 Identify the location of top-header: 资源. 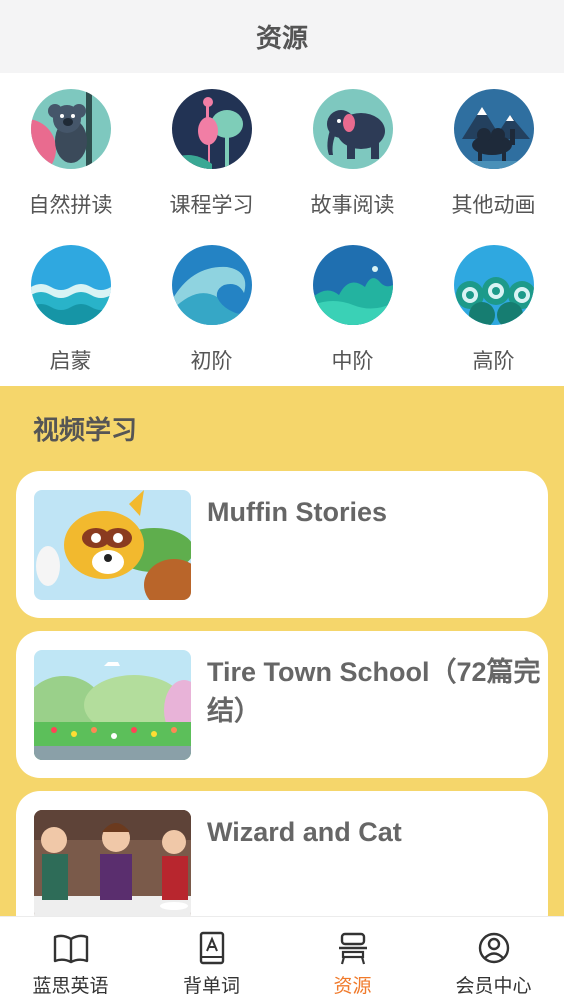
(282, 36).